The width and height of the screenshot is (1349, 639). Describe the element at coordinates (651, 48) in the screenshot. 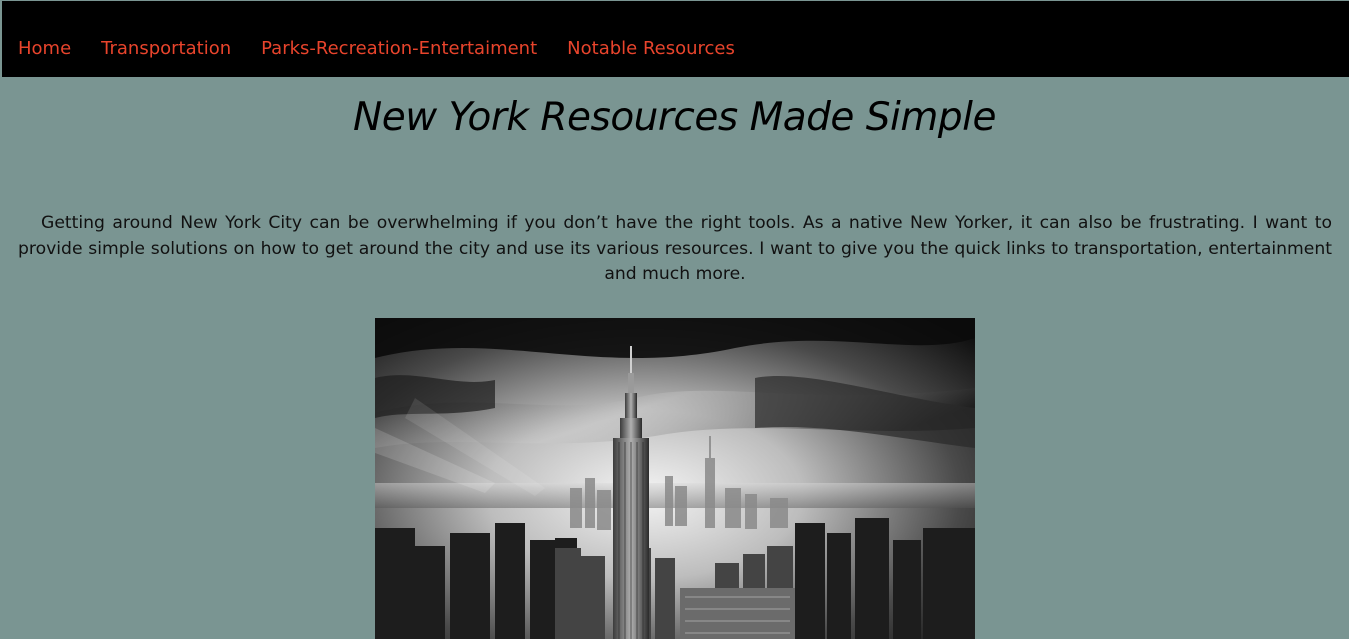

I see `nav-link-notable-resources: Notable Resources` at that location.